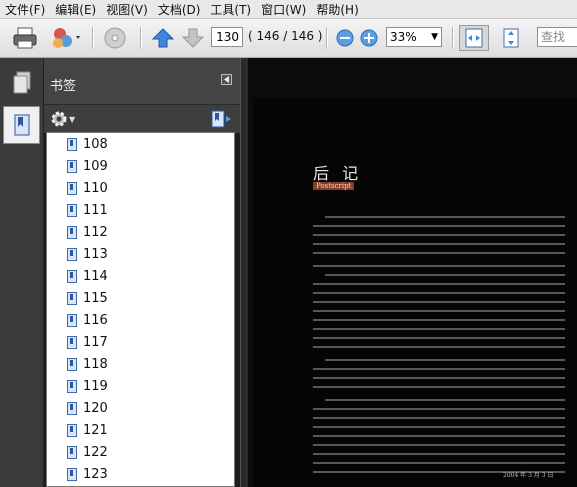  Describe the element at coordinates (226, 79) in the screenshot. I see `collapse-panel-button` at that location.